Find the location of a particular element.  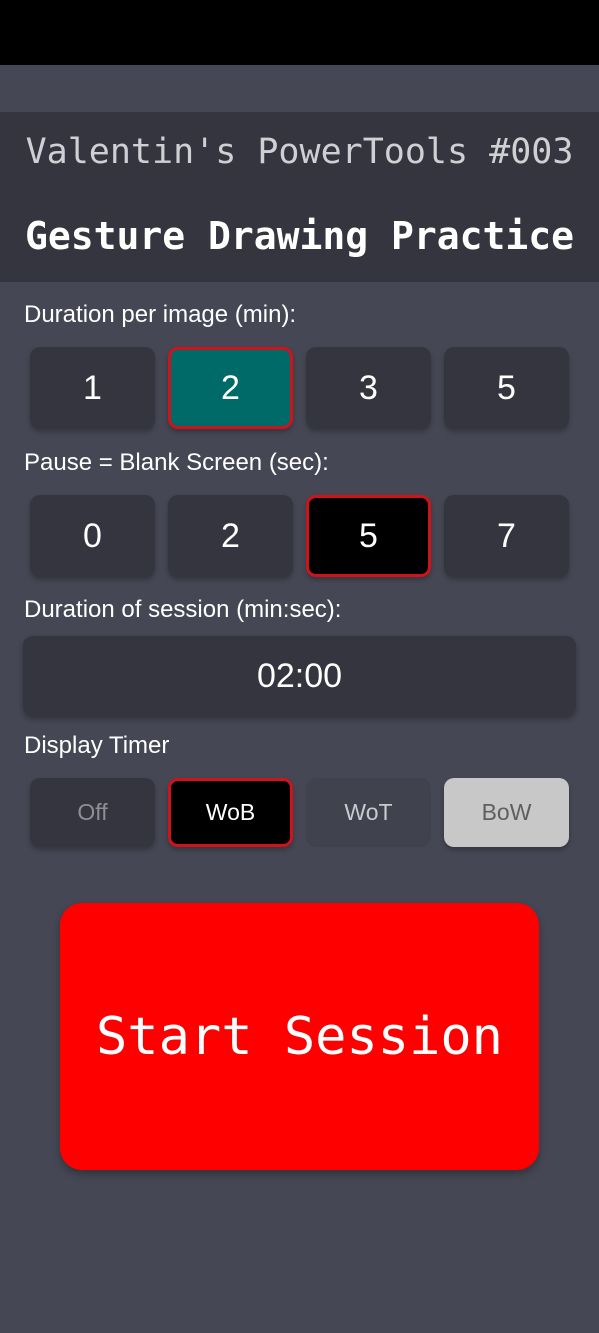

pause-option-0: 0 is located at coordinates (92, 536).